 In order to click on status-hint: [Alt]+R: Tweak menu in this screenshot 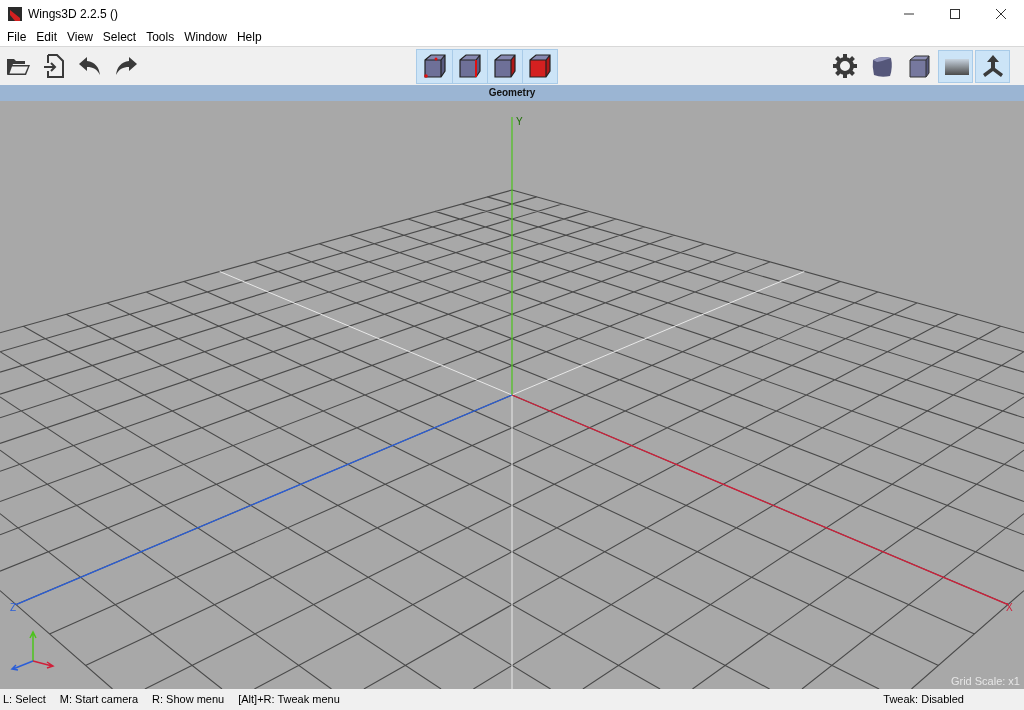, I will do `click(289, 700)`.